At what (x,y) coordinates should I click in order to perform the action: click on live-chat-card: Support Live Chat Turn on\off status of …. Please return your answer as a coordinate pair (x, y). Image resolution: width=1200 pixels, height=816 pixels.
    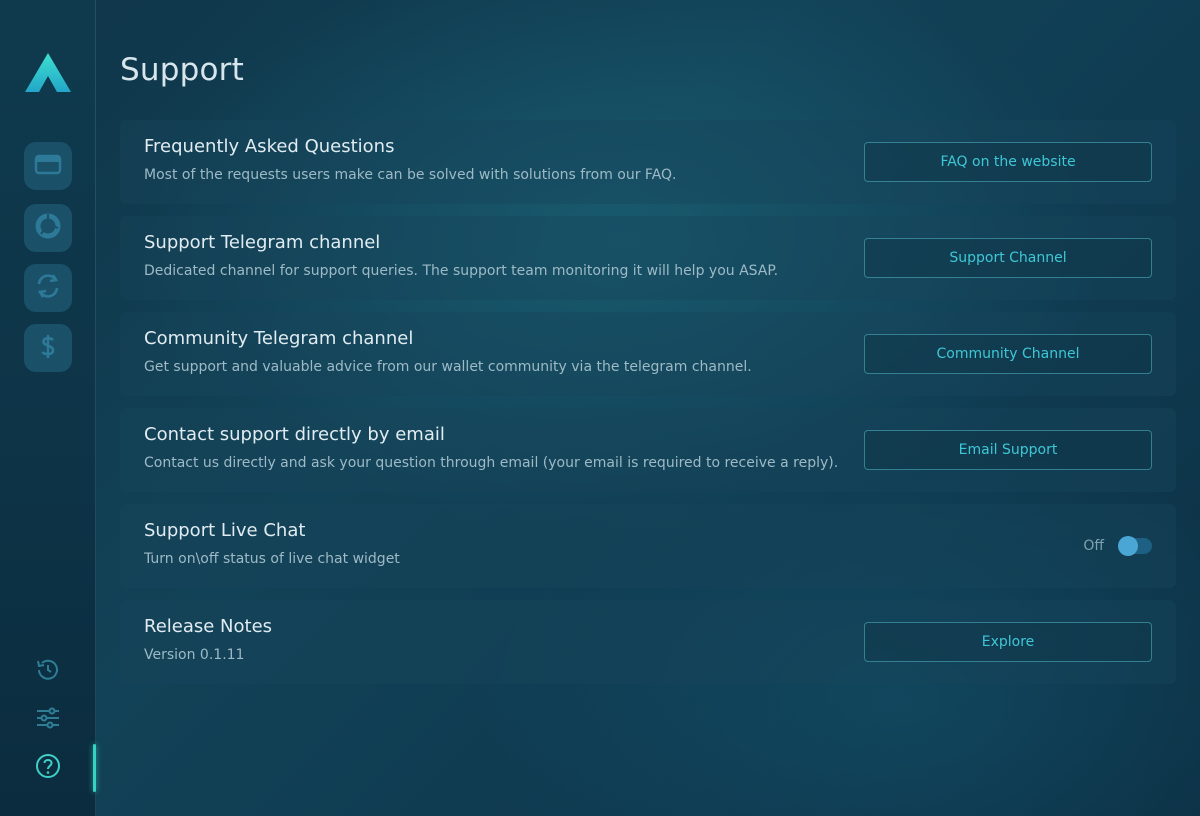
    Looking at the image, I should click on (648, 546).